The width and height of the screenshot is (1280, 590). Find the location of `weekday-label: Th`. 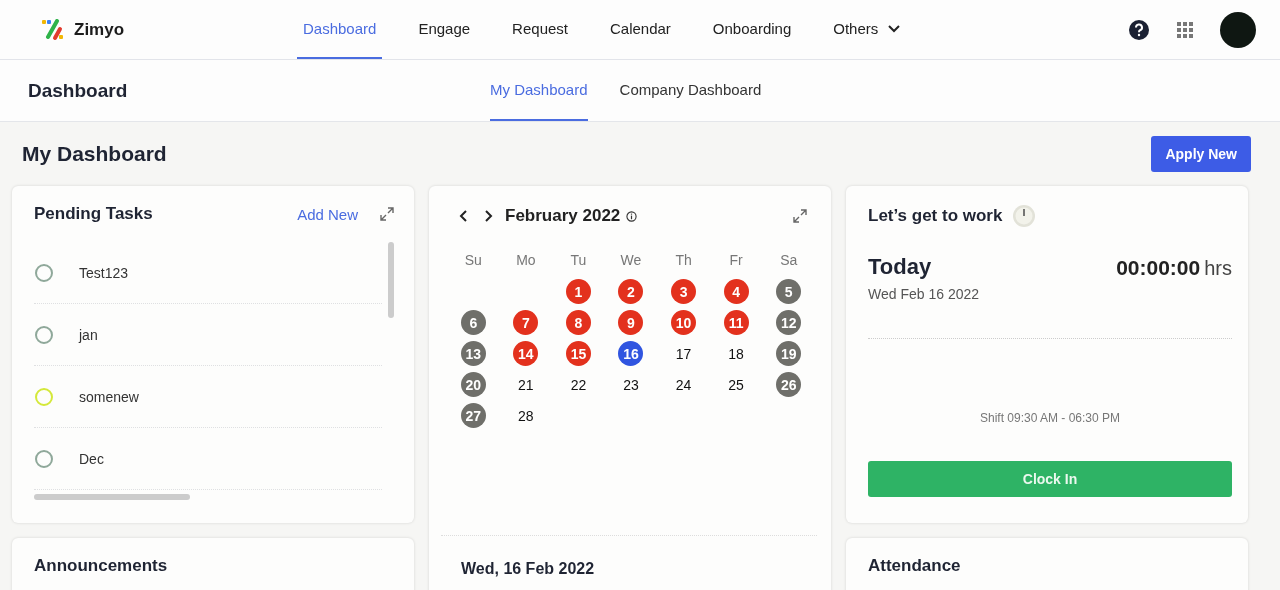

weekday-label: Th is located at coordinates (683, 260).